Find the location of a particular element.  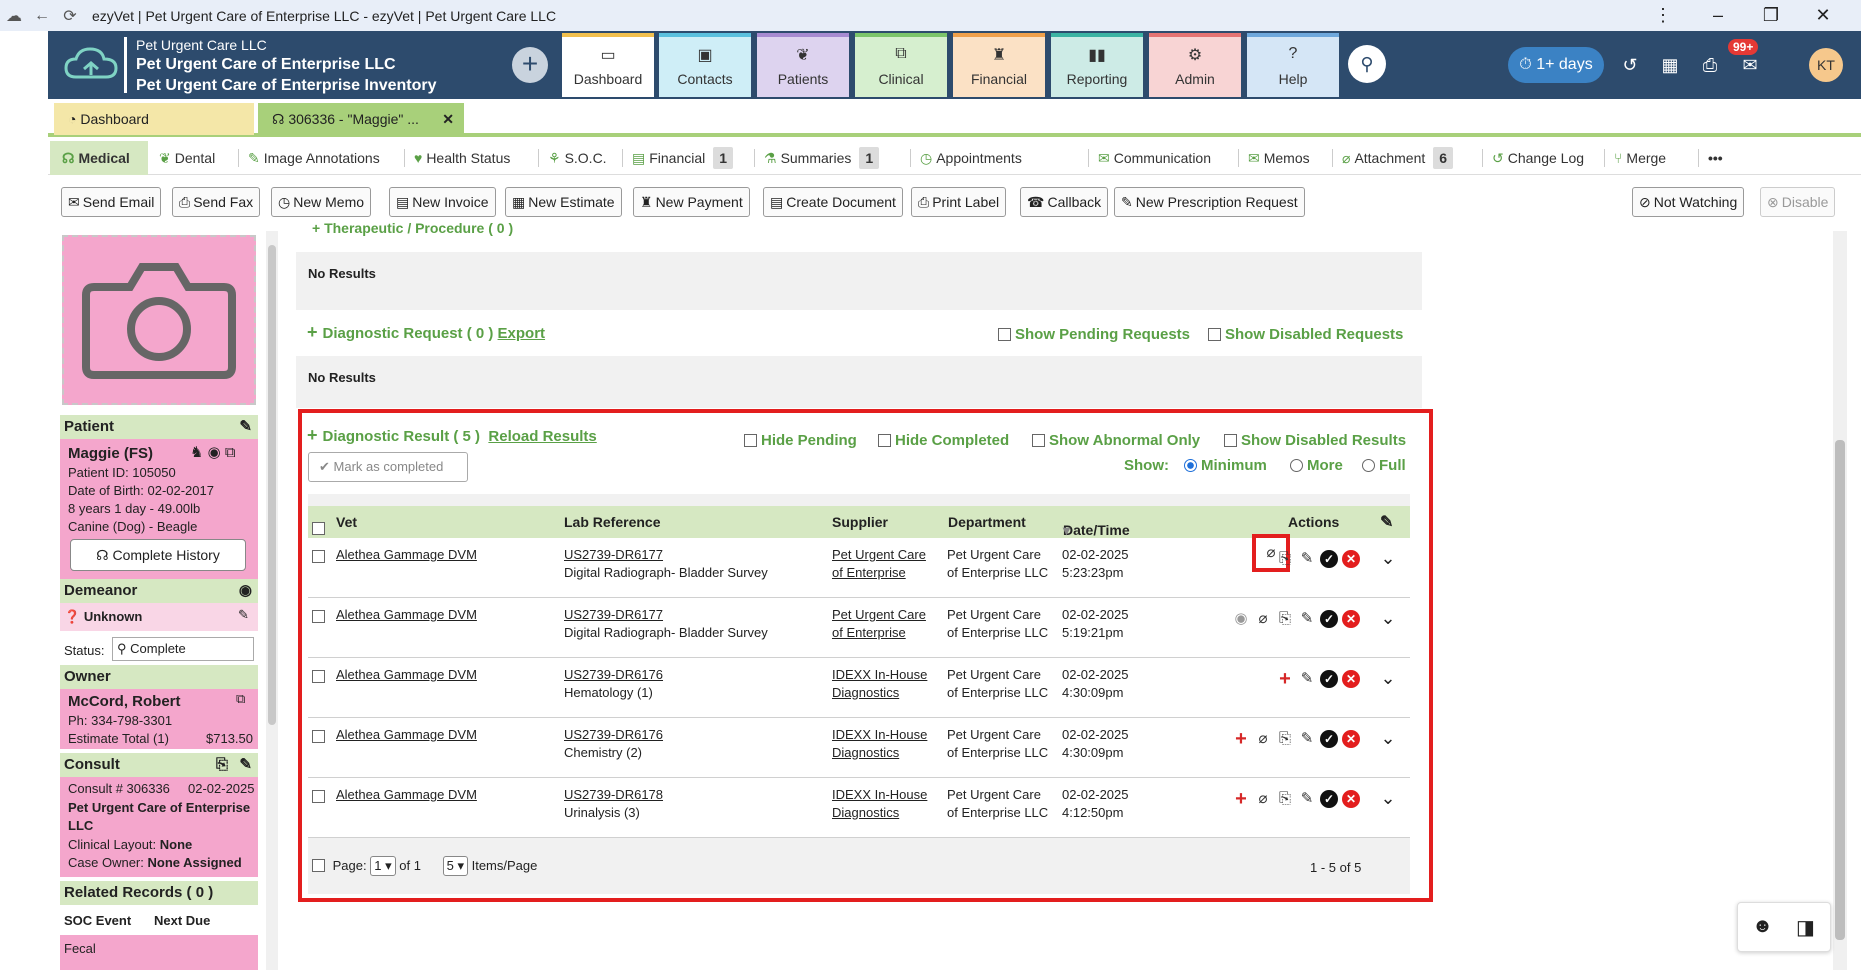

show-disabled-requests-checkbox: Show Disabled Requests is located at coordinates (1305, 334).